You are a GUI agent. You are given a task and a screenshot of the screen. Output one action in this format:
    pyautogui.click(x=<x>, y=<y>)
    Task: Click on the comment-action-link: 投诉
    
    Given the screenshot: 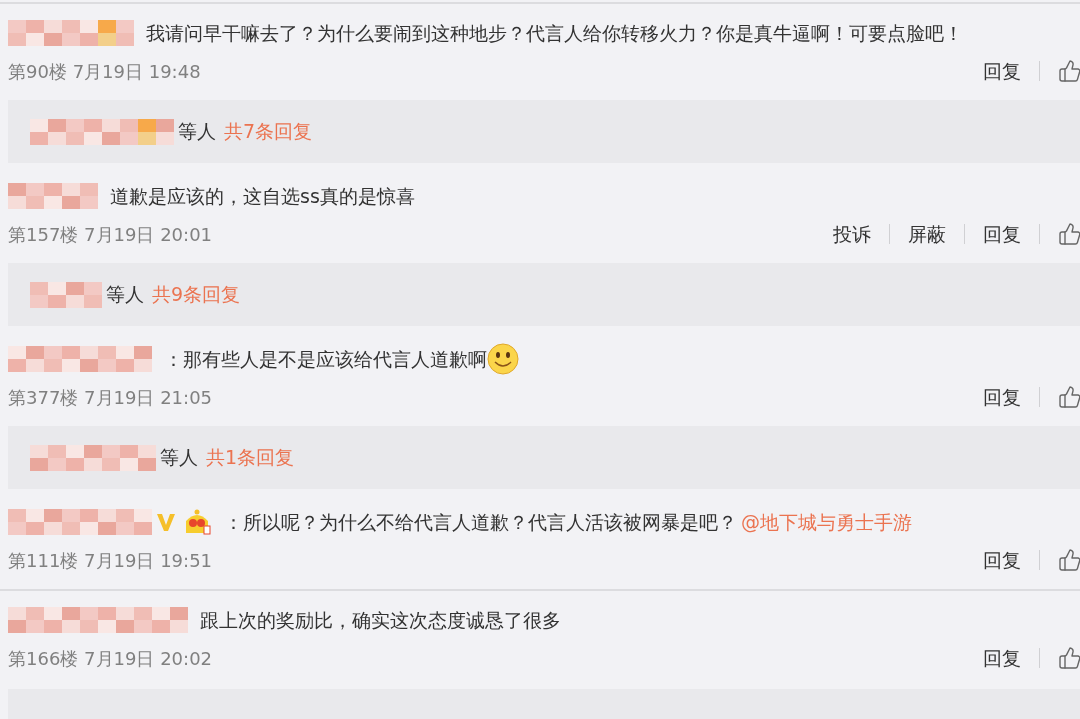 What is the action you would take?
    pyautogui.click(x=852, y=234)
    